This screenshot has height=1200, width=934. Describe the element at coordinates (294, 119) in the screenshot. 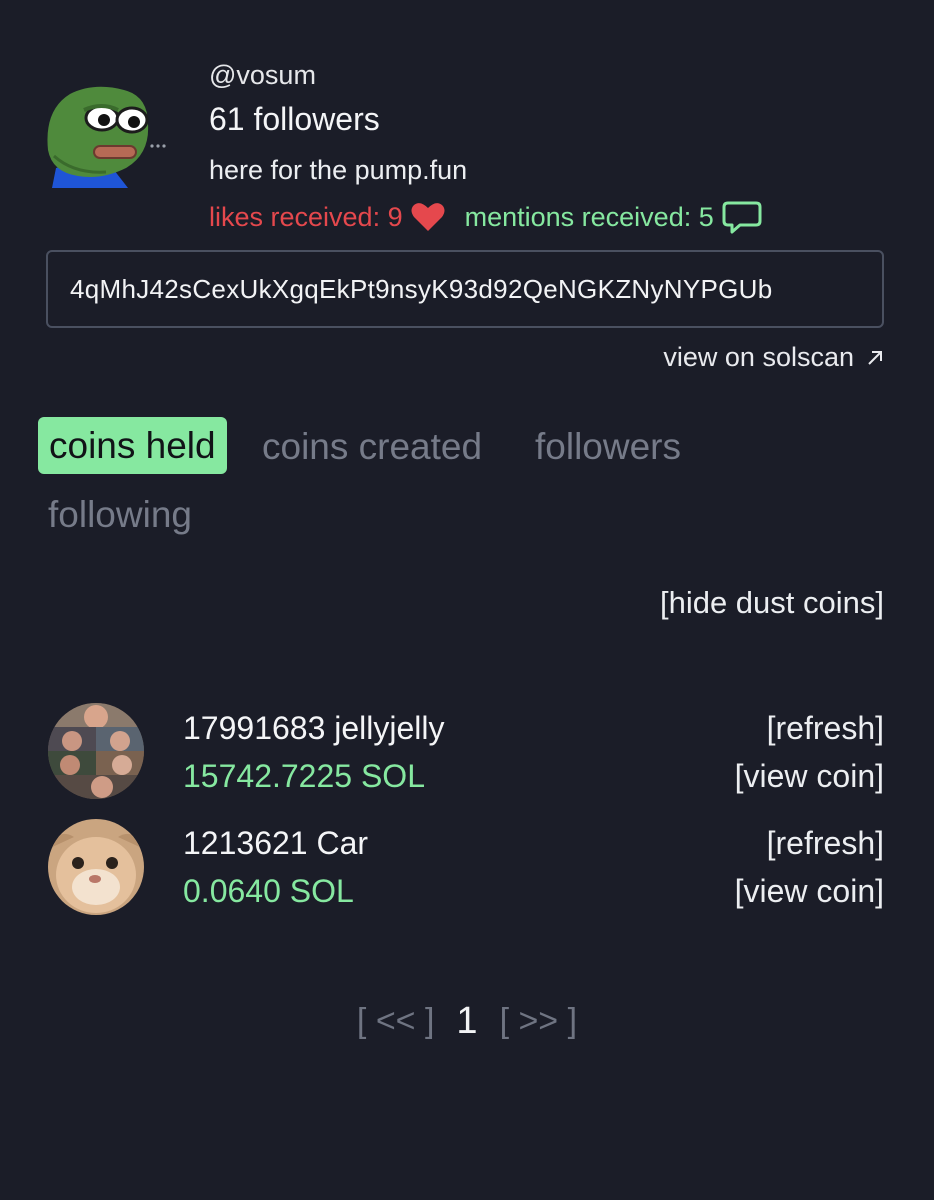

I see `followers-count: 61 followers` at that location.